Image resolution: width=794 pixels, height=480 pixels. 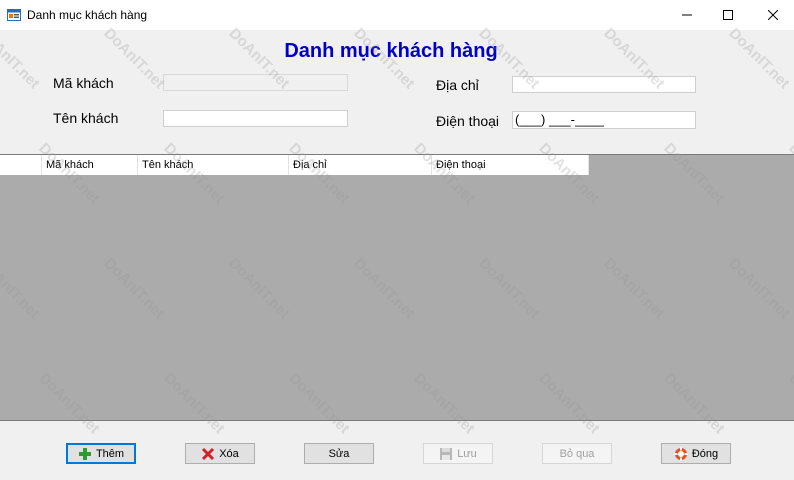 What do you see at coordinates (468, 121) in the screenshot?
I see `dien-thoai-label: Điện thoại` at bounding box center [468, 121].